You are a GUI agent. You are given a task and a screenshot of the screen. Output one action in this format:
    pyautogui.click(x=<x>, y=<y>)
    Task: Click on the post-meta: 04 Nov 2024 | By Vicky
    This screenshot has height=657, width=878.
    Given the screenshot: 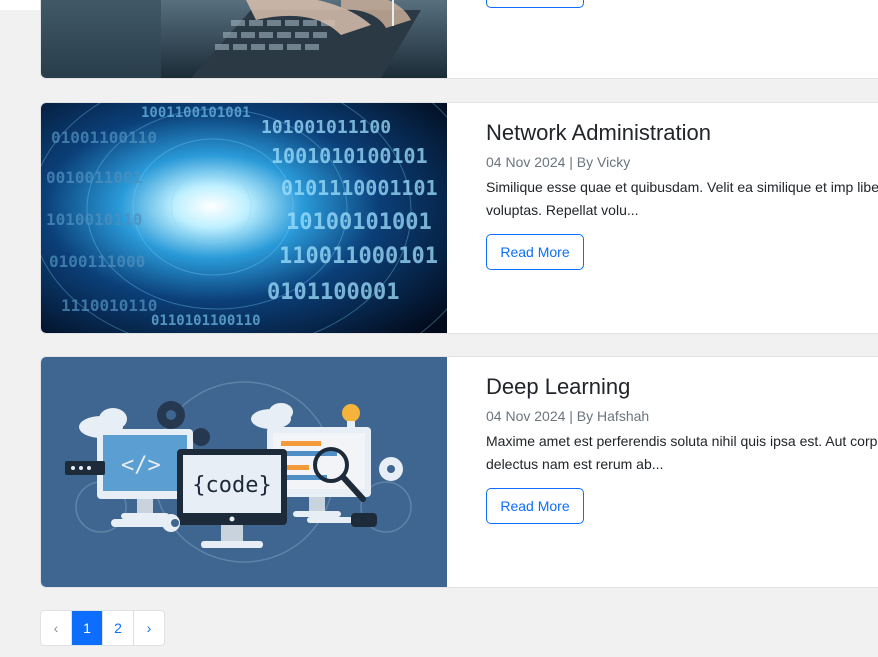 What is the action you would take?
    pyautogui.click(x=558, y=162)
    